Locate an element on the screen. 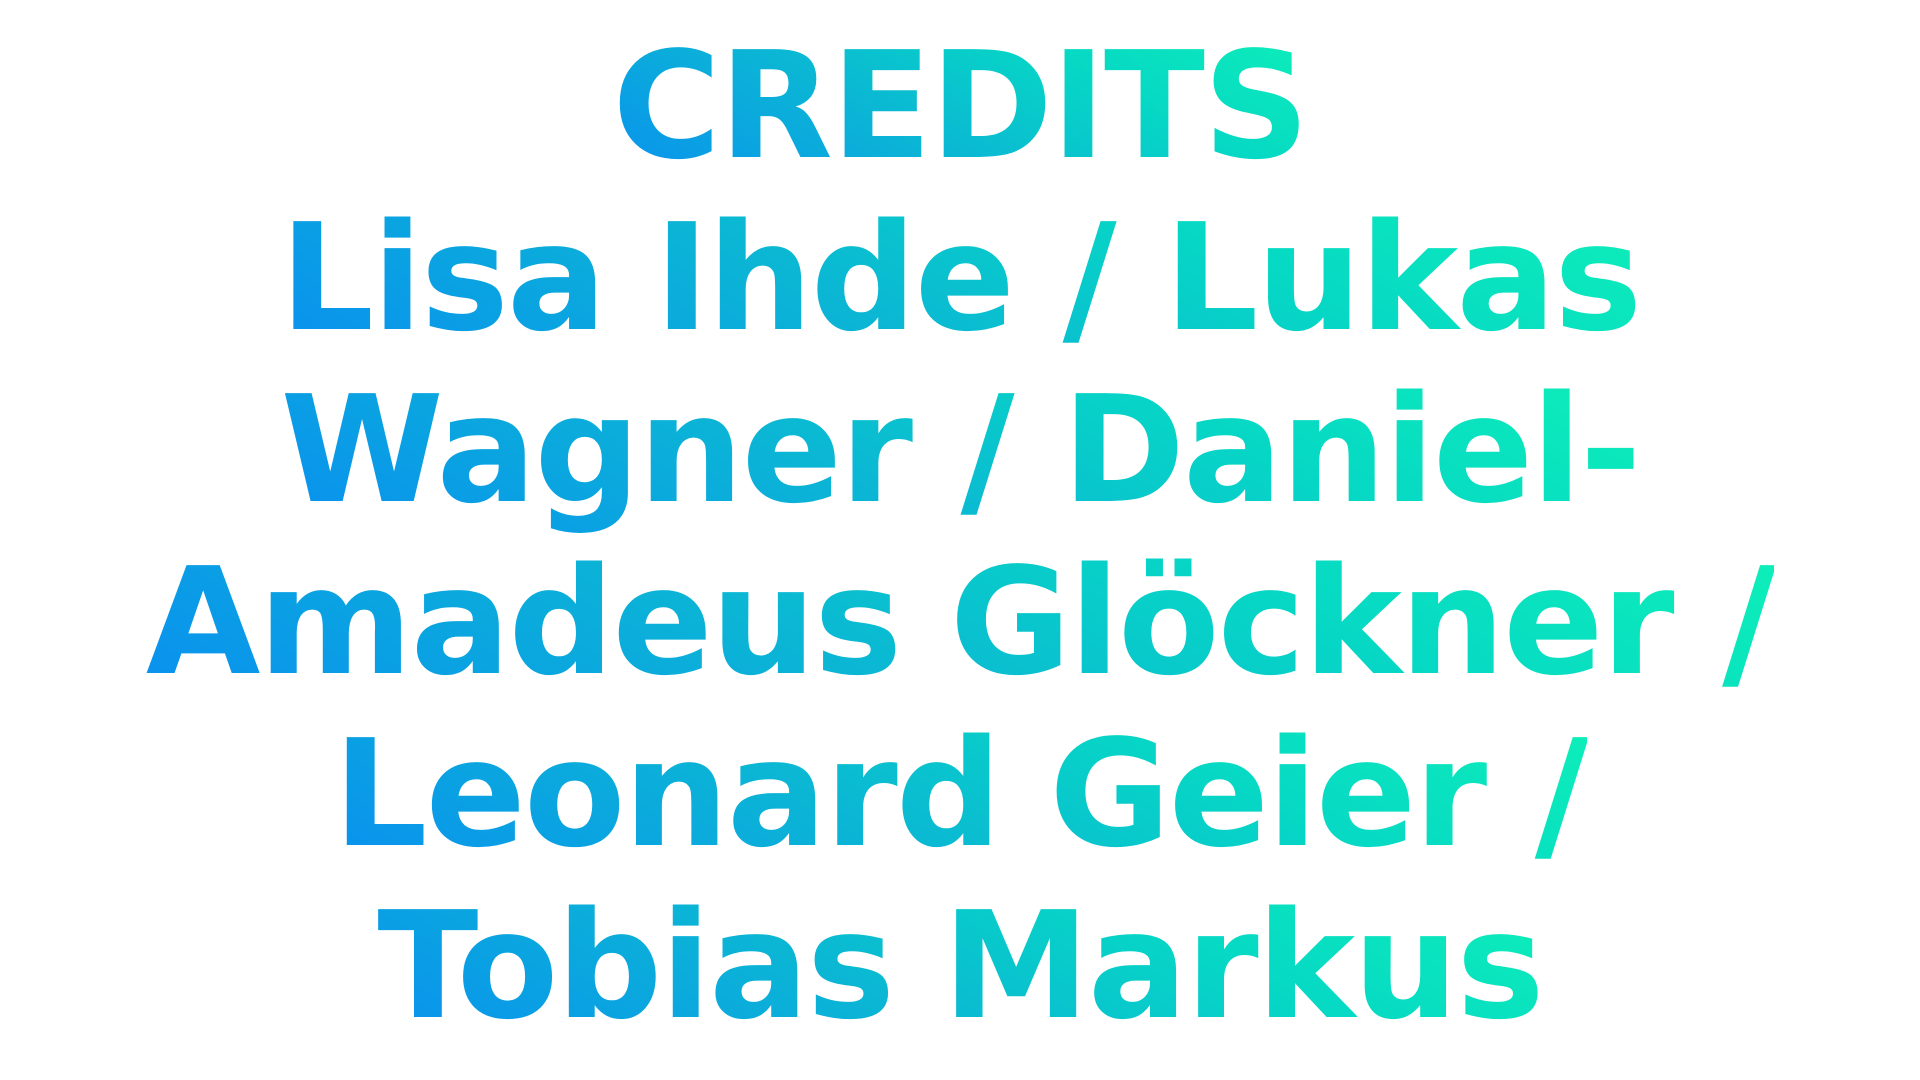 The width and height of the screenshot is (1920, 1080). credits-line-3: Amadeus Glöckner / is located at coordinates (960, 622).